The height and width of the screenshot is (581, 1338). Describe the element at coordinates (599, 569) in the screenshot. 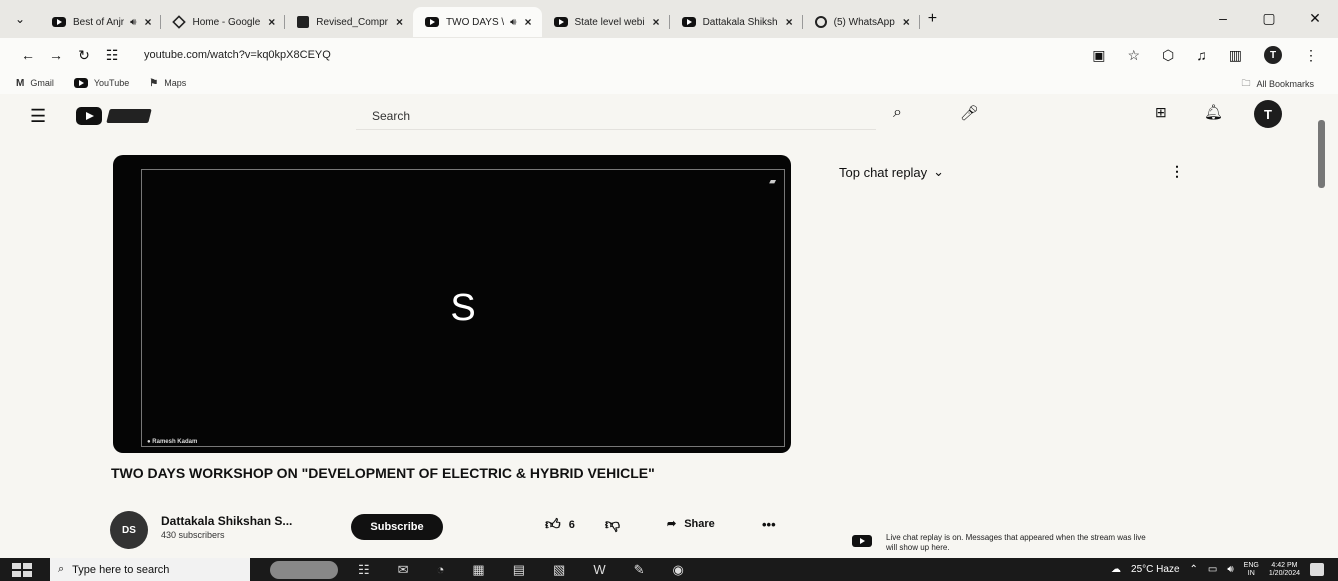

I see `word-icon: W` at that location.